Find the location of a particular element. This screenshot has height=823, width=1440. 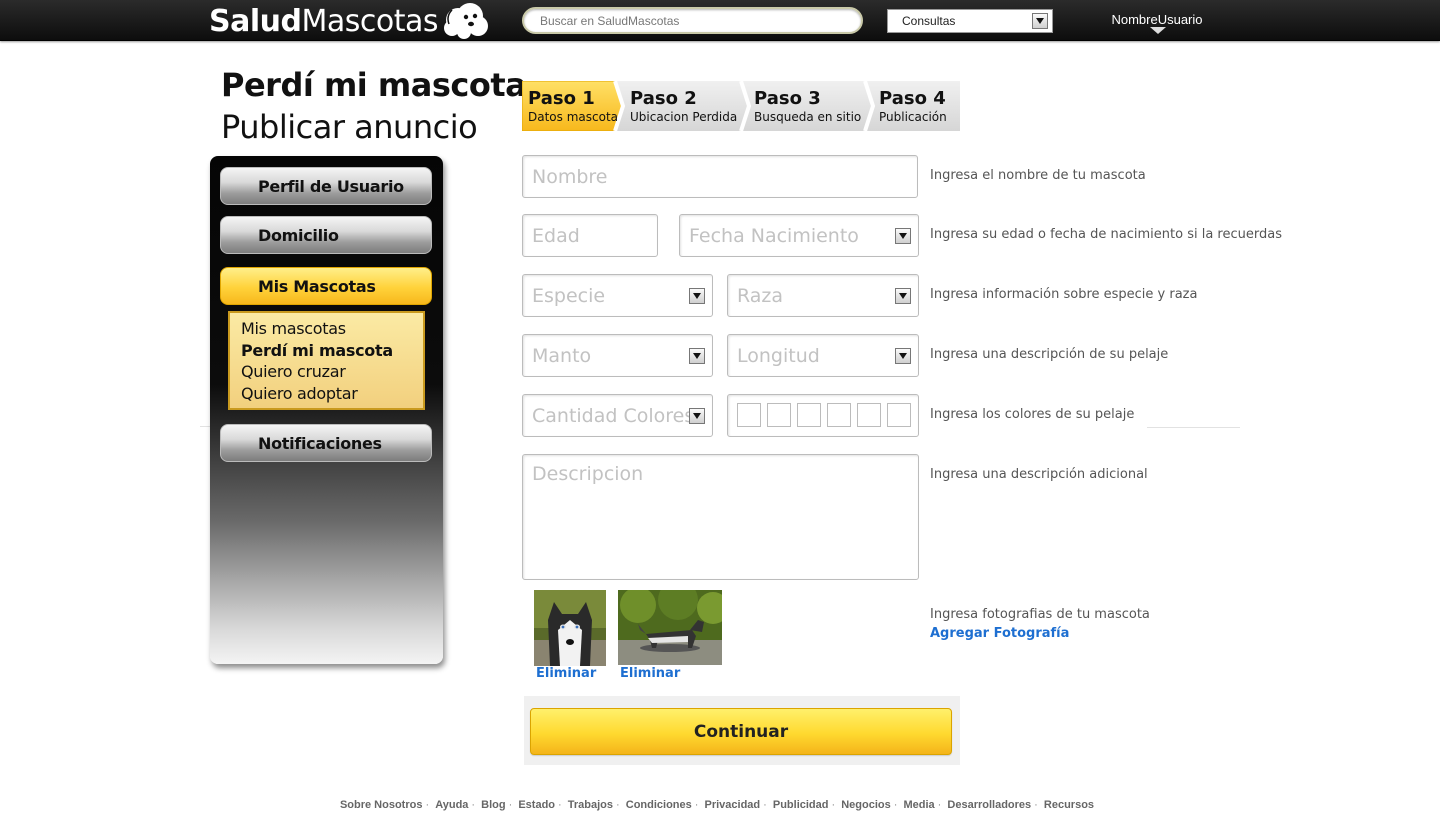

step-3: Paso 3 Busqueda en sitio is located at coordinates (808, 106).